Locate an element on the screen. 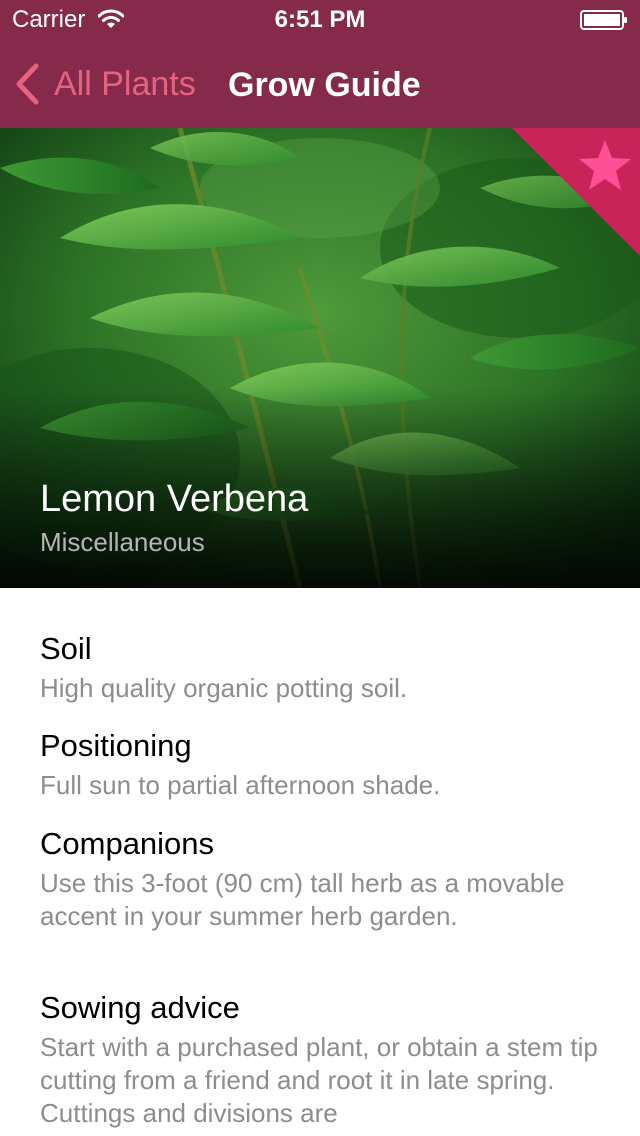 This screenshot has width=640, height=1136. top-bar: Carrier 6:51 PM All Plants Grow Guide is located at coordinates (320, 64).